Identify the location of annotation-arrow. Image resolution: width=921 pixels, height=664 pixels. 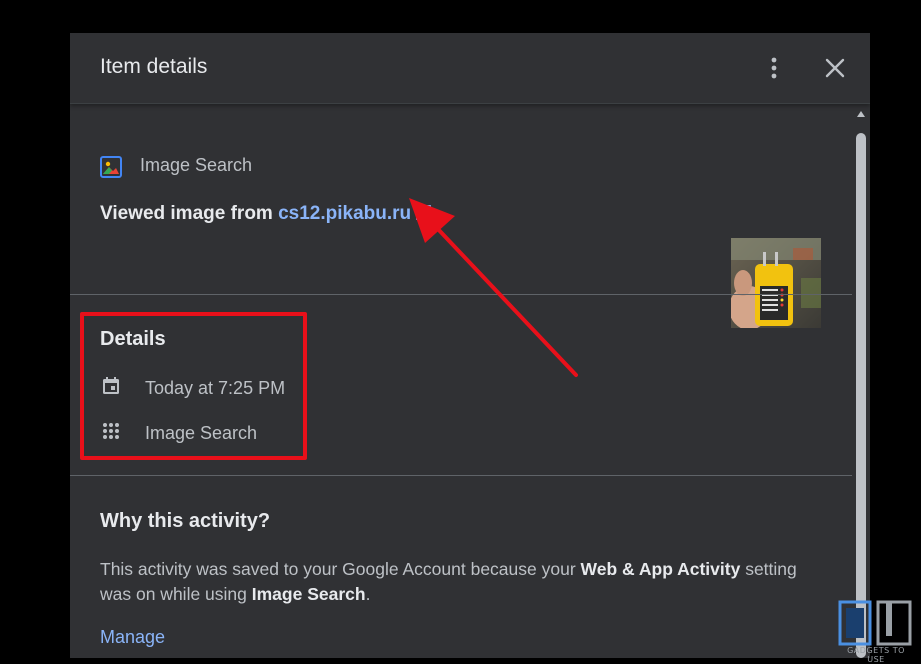
(493, 287).